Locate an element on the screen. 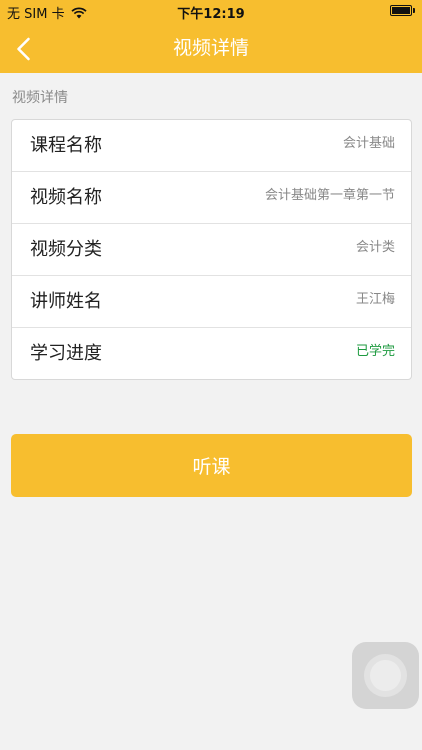 Image resolution: width=422 pixels, height=750 pixels. chevron-left-icon is located at coordinates (23, 49).